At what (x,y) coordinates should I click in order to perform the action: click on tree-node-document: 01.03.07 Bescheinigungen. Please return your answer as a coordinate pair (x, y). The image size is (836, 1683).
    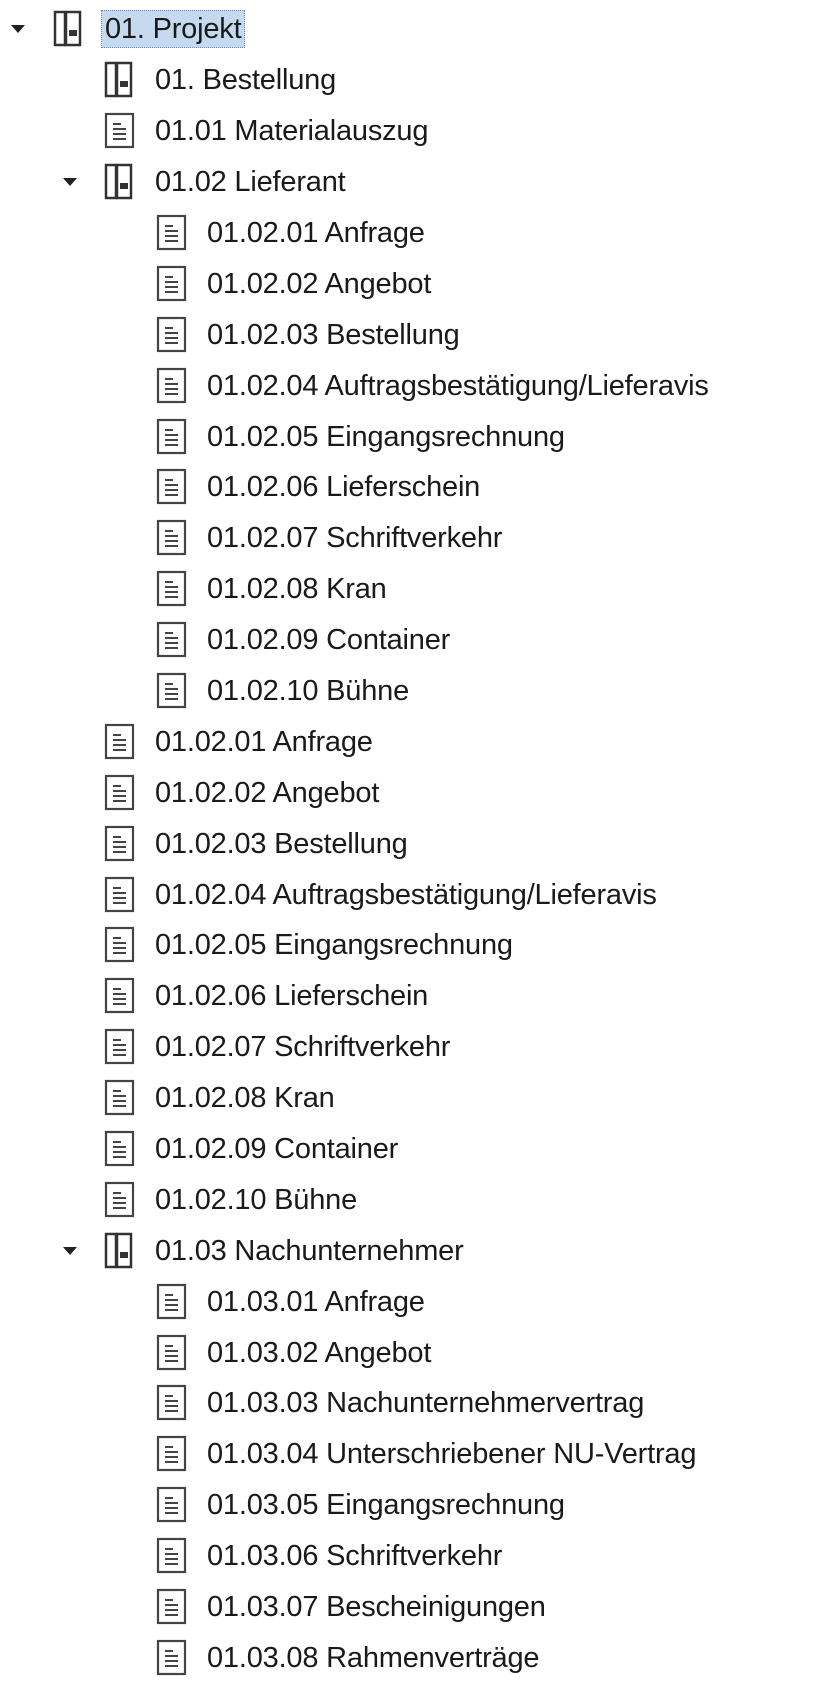
    Looking at the image, I should click on (418, 1607).